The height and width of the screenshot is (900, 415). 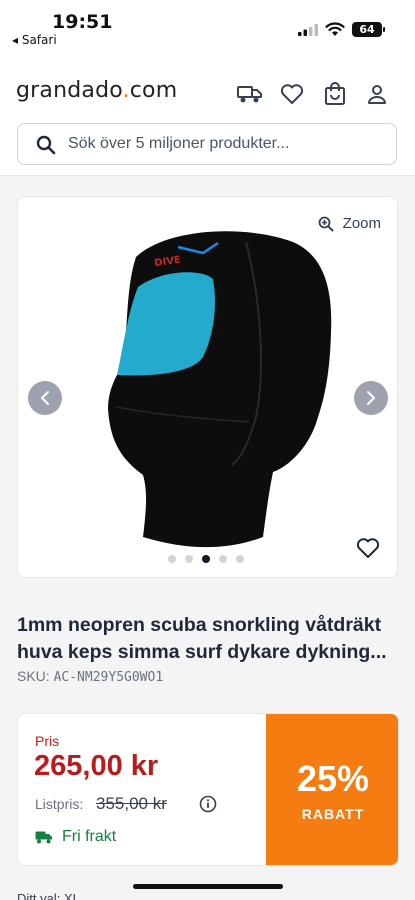 I want to click on discount-badge: 25% RABATT, so click(x=332, y=789).